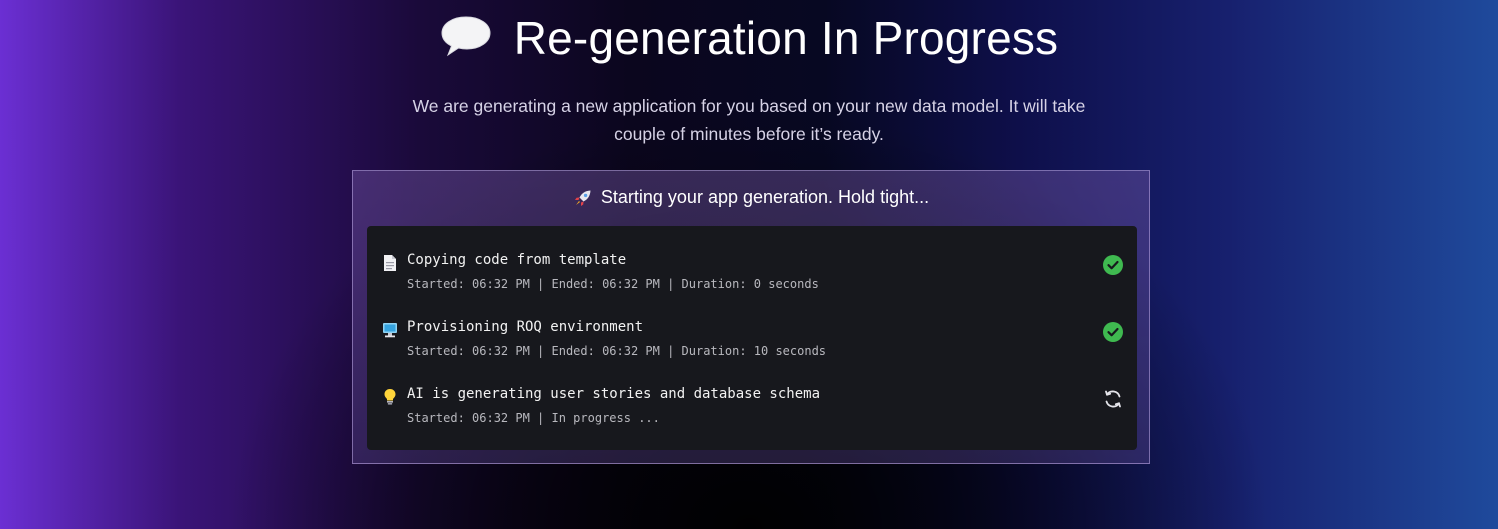 Image resolution: width=1498 pixels, height=529 pixels. Describe the element at coordinates (525, 327) in the screenshot. I see `step-title: Provisioning ROQ environment` at that location.